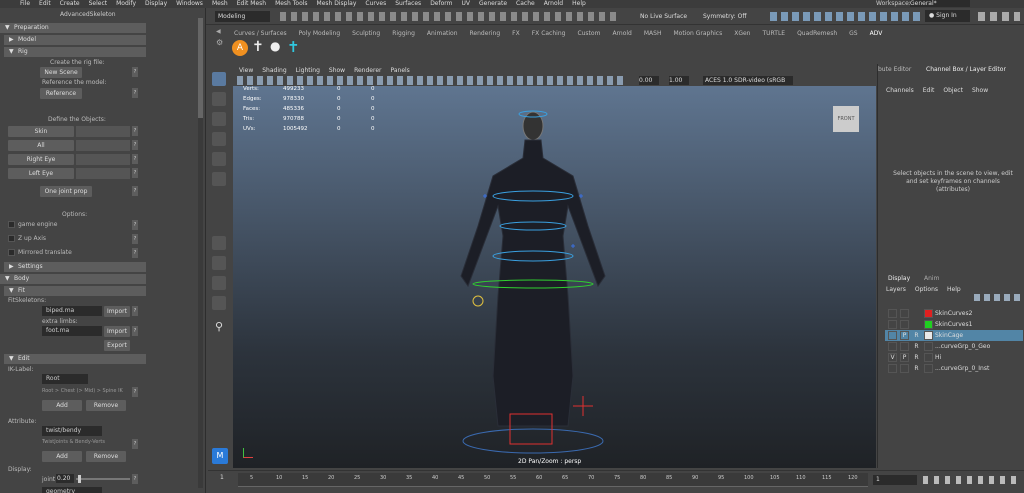 Image resolution: width=1024 pixels, height=493 pixels. I want to click on help-reference-button: ?, so click(135, 93).